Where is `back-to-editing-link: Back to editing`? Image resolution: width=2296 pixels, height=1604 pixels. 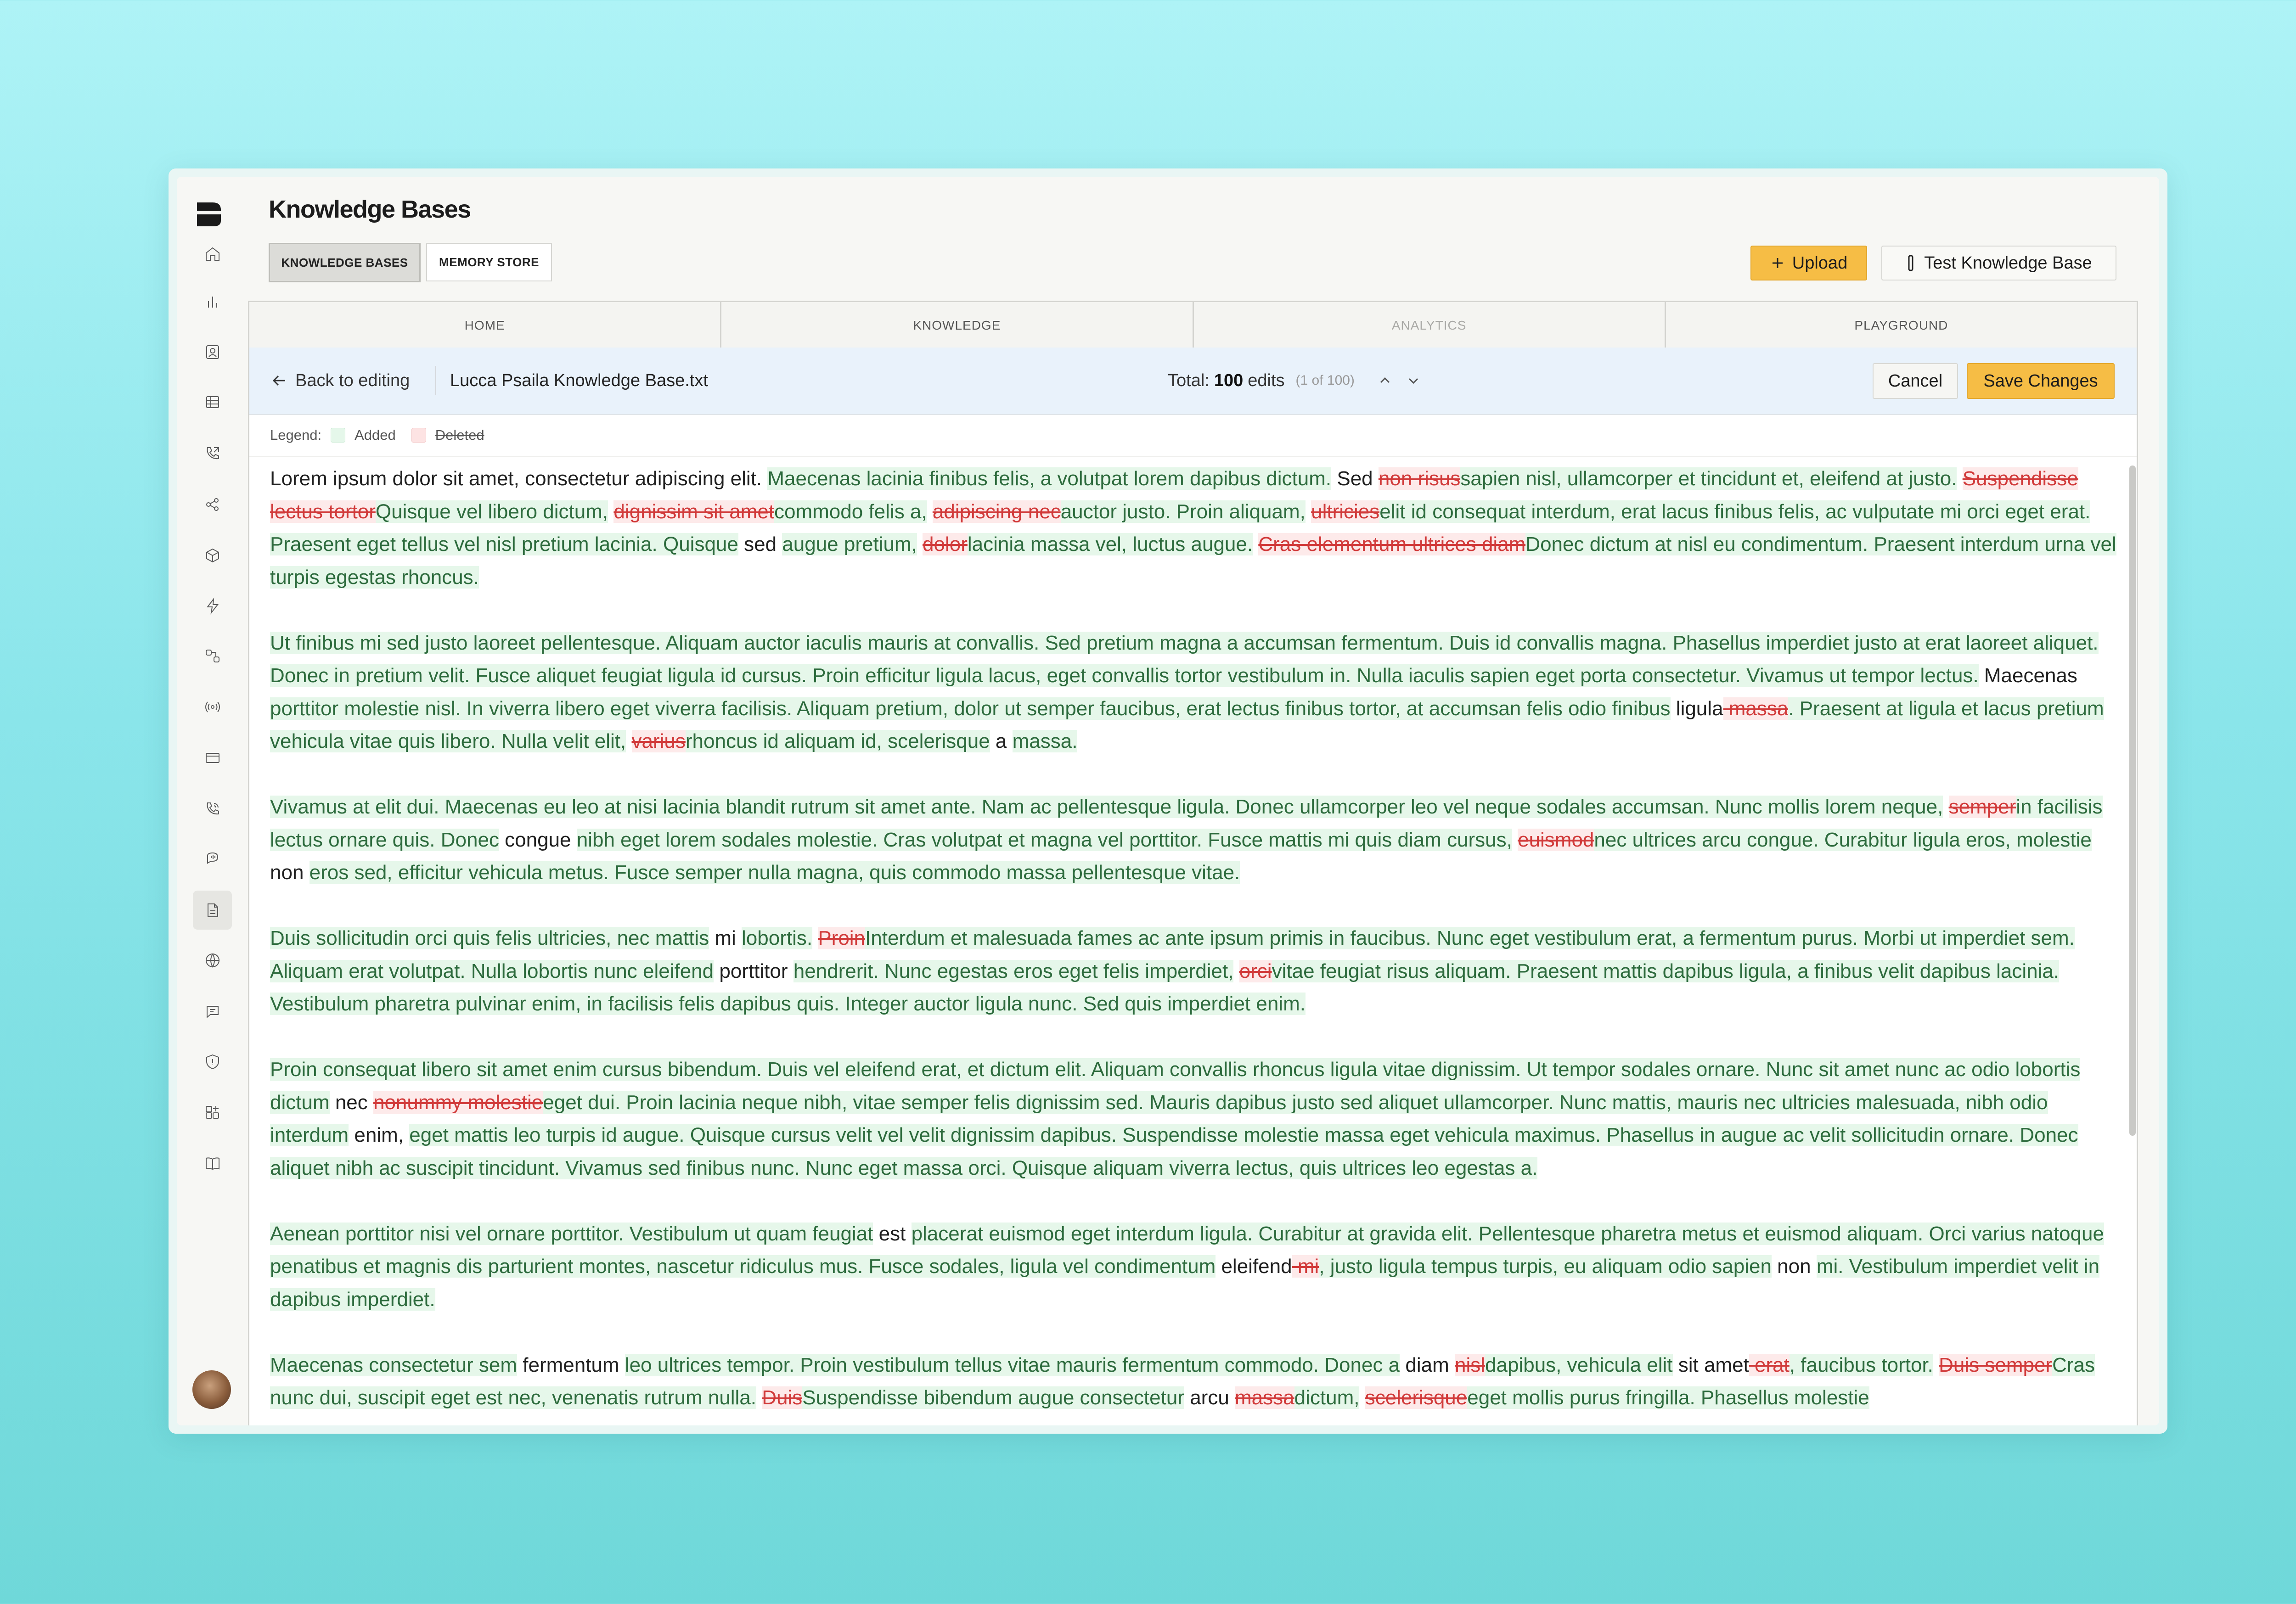 back-to-editing-link: Back to editing is located at coordinates (340, 380).